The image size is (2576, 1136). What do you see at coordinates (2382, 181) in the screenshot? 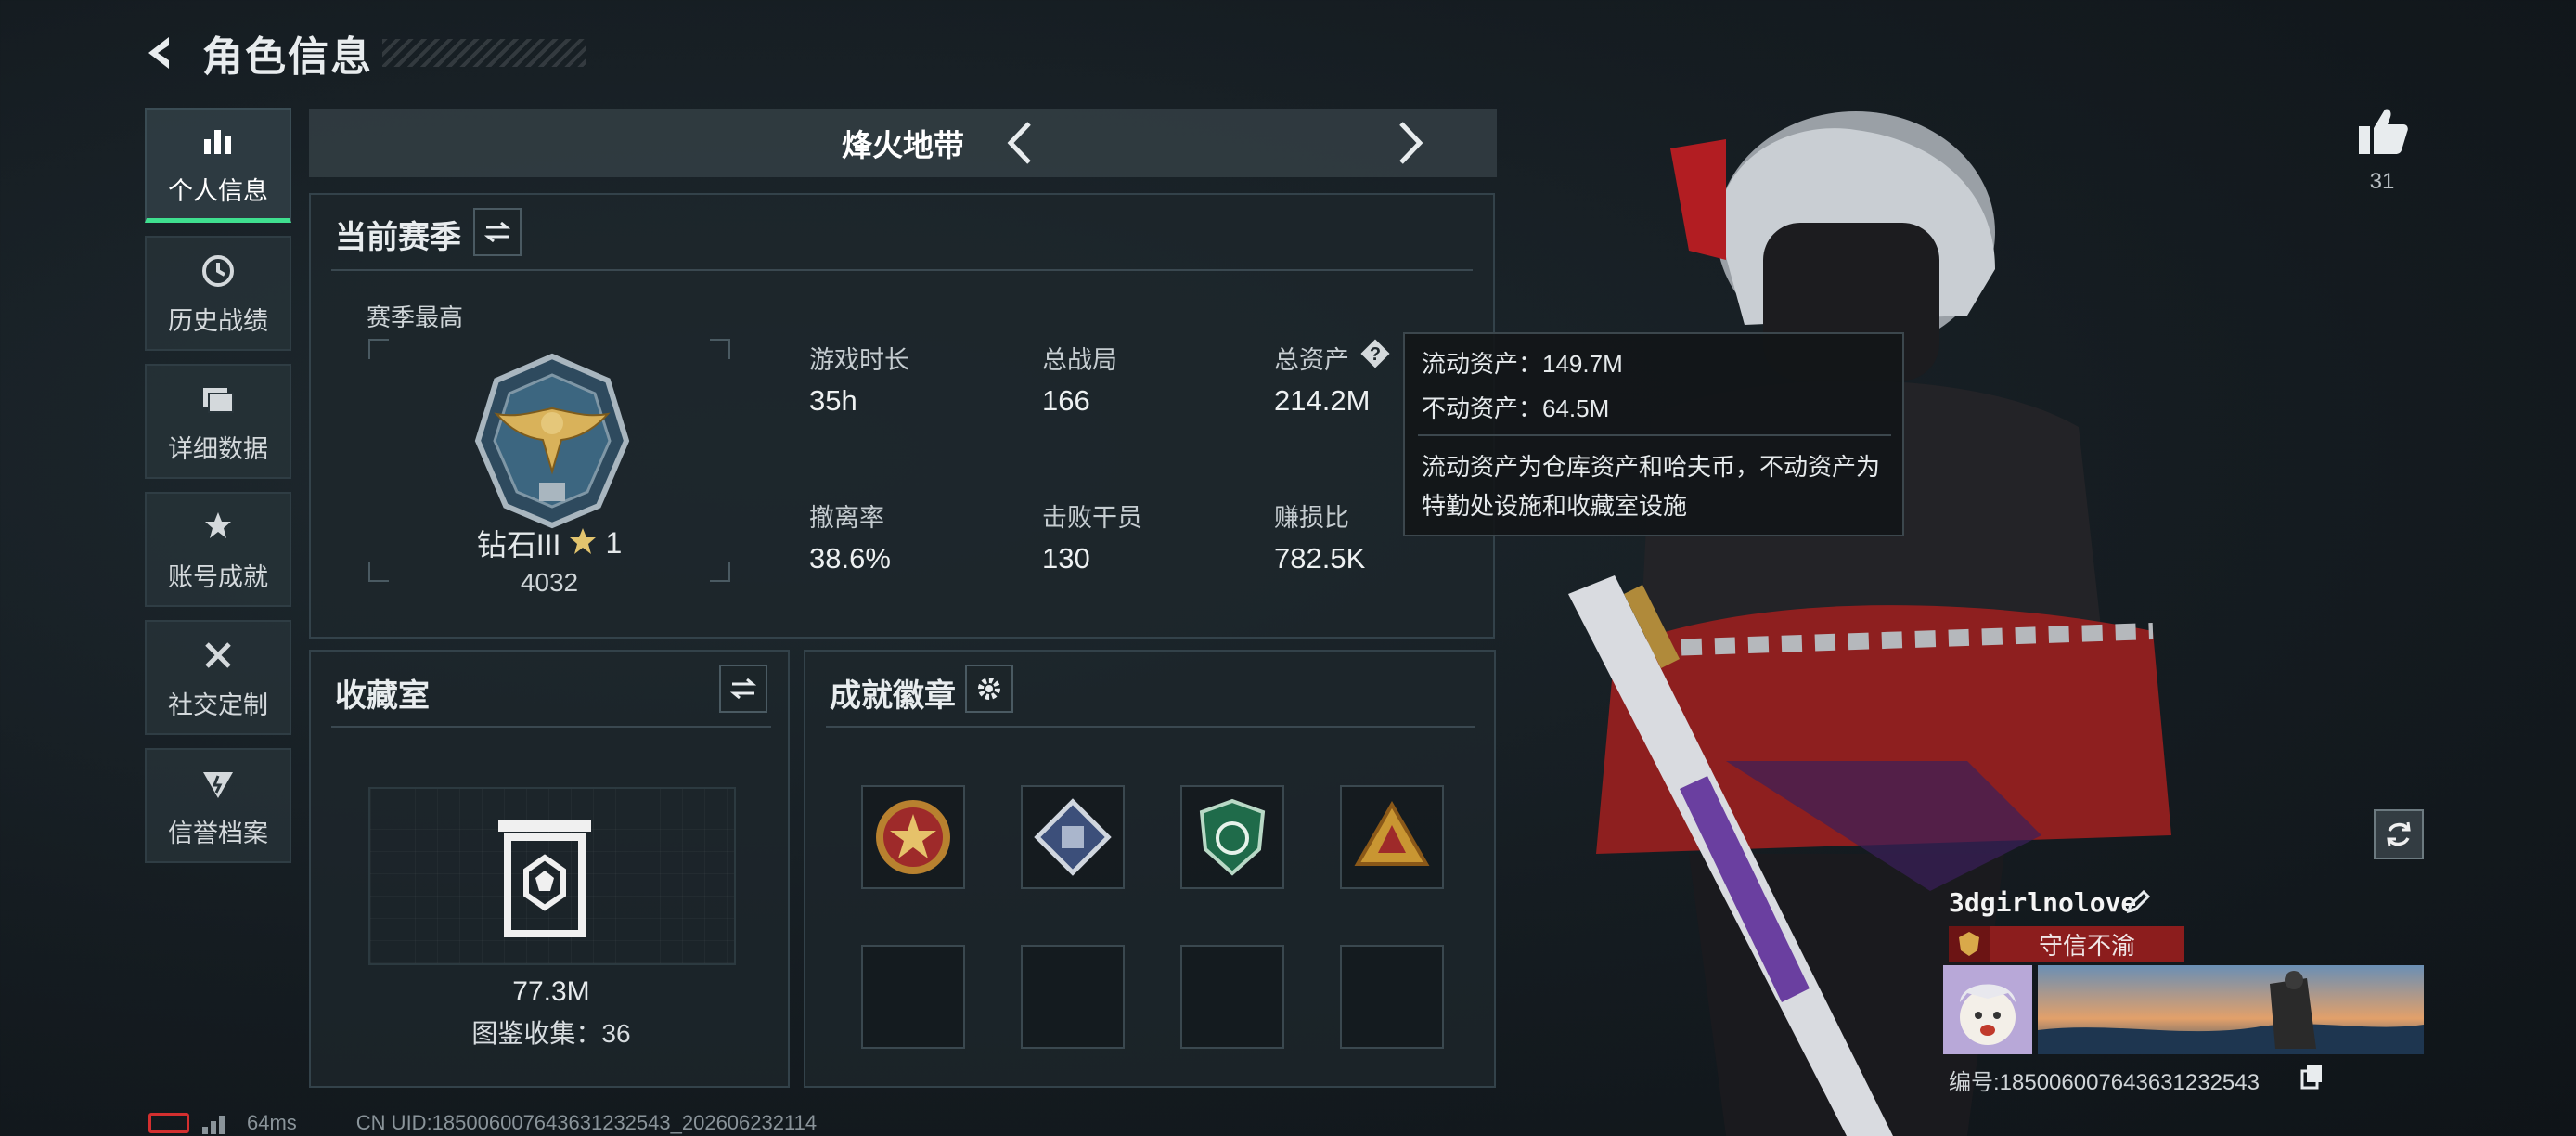
I see `like-count: 31` at bounding box center [2382, 181].